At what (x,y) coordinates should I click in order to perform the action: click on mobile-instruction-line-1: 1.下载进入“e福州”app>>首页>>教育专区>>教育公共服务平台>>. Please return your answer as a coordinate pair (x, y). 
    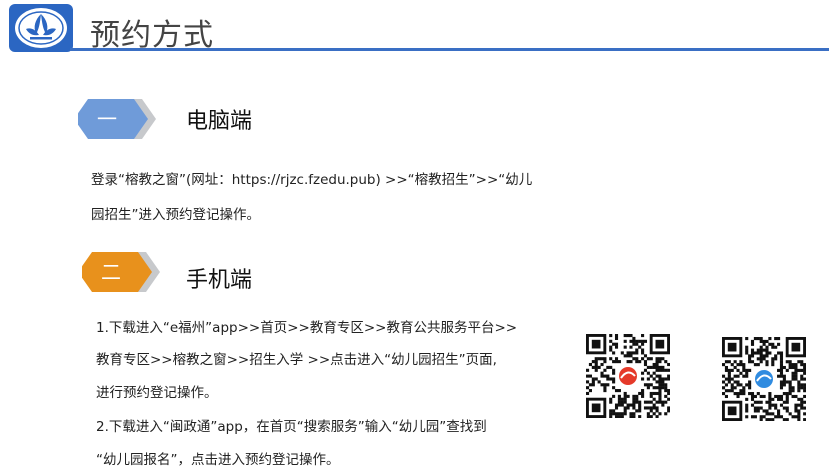
    Looking at the image, I should click on (307, 328).